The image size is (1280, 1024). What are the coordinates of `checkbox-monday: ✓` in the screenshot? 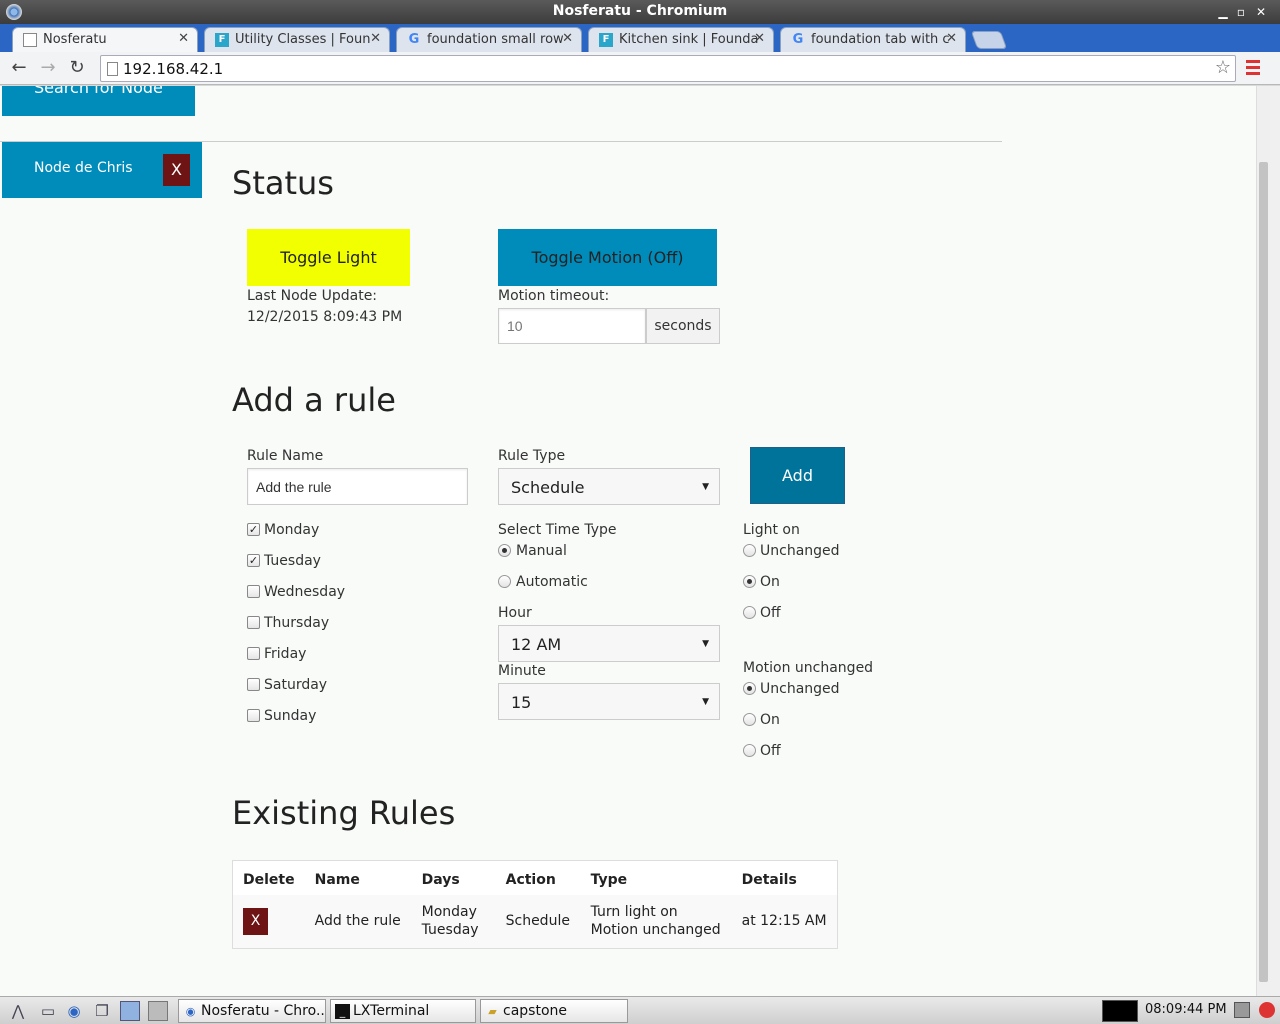 It's located at (253, 529).